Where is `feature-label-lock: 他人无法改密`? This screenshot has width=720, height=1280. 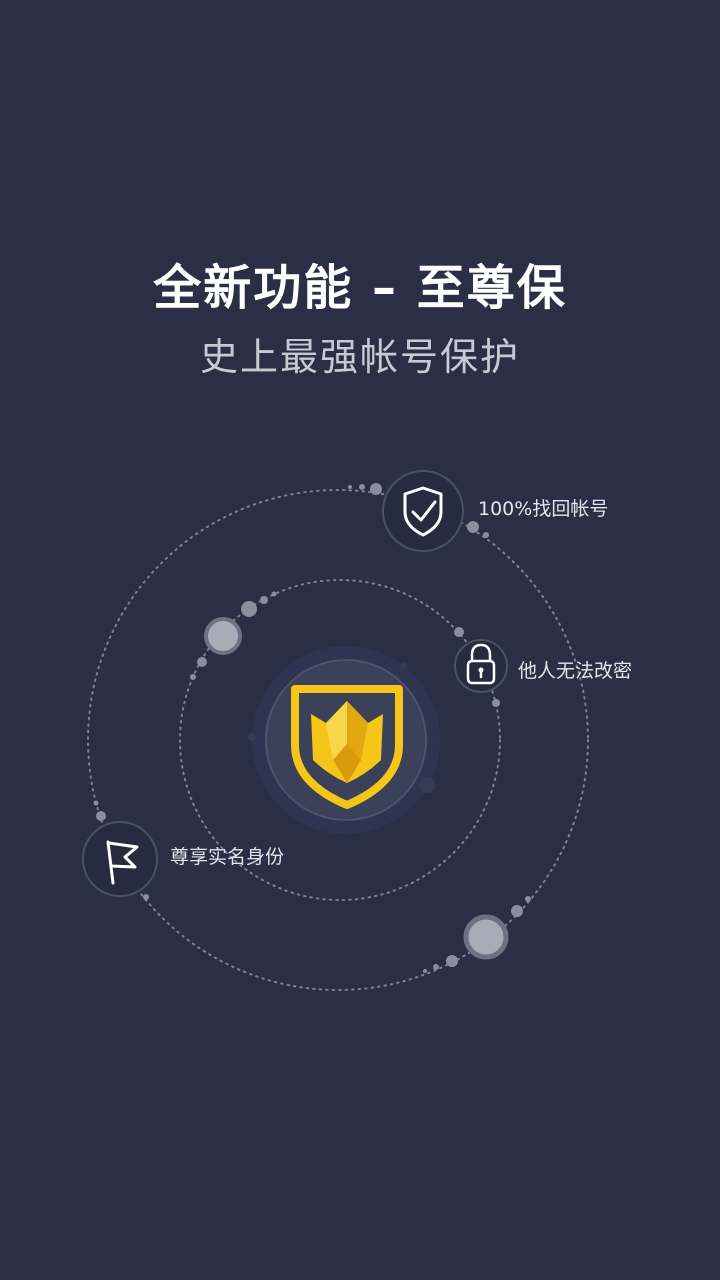 feature-label-lock: 他人无法改密 is located at coordinates (575, 671).